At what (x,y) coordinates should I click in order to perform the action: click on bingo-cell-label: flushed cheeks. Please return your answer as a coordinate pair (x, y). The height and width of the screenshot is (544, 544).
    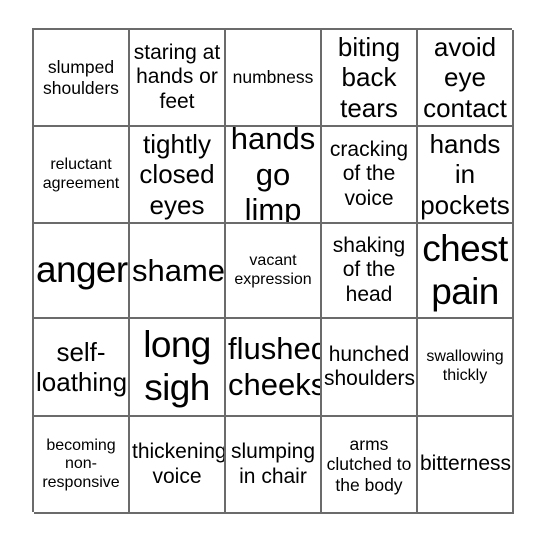
    Looking at the image, I should click on (275, 366).